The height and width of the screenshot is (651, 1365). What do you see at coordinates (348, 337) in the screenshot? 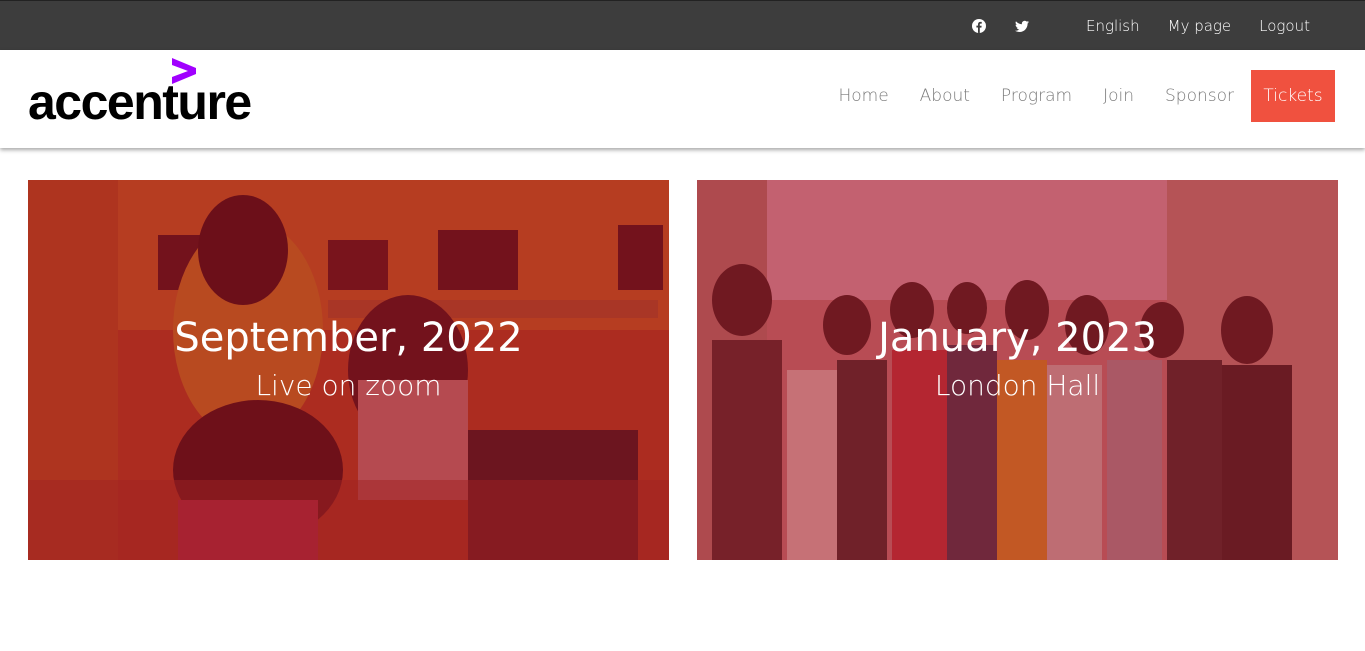
I see `event-date: September, 2022` at bounding box center [348, 337].